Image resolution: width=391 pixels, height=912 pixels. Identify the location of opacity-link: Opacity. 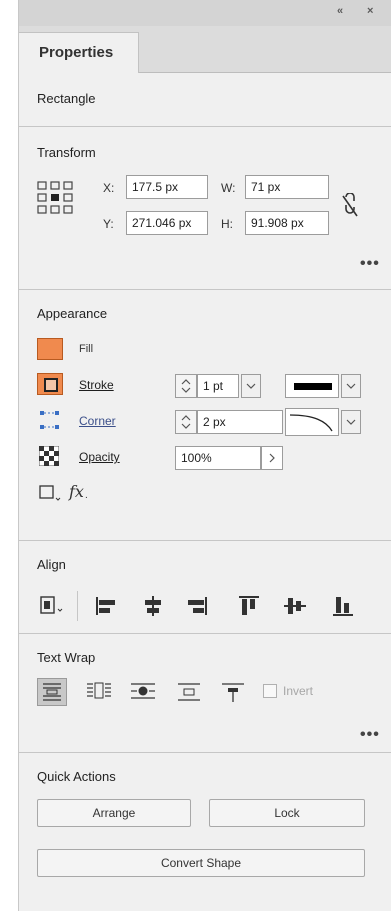
(99, 457).